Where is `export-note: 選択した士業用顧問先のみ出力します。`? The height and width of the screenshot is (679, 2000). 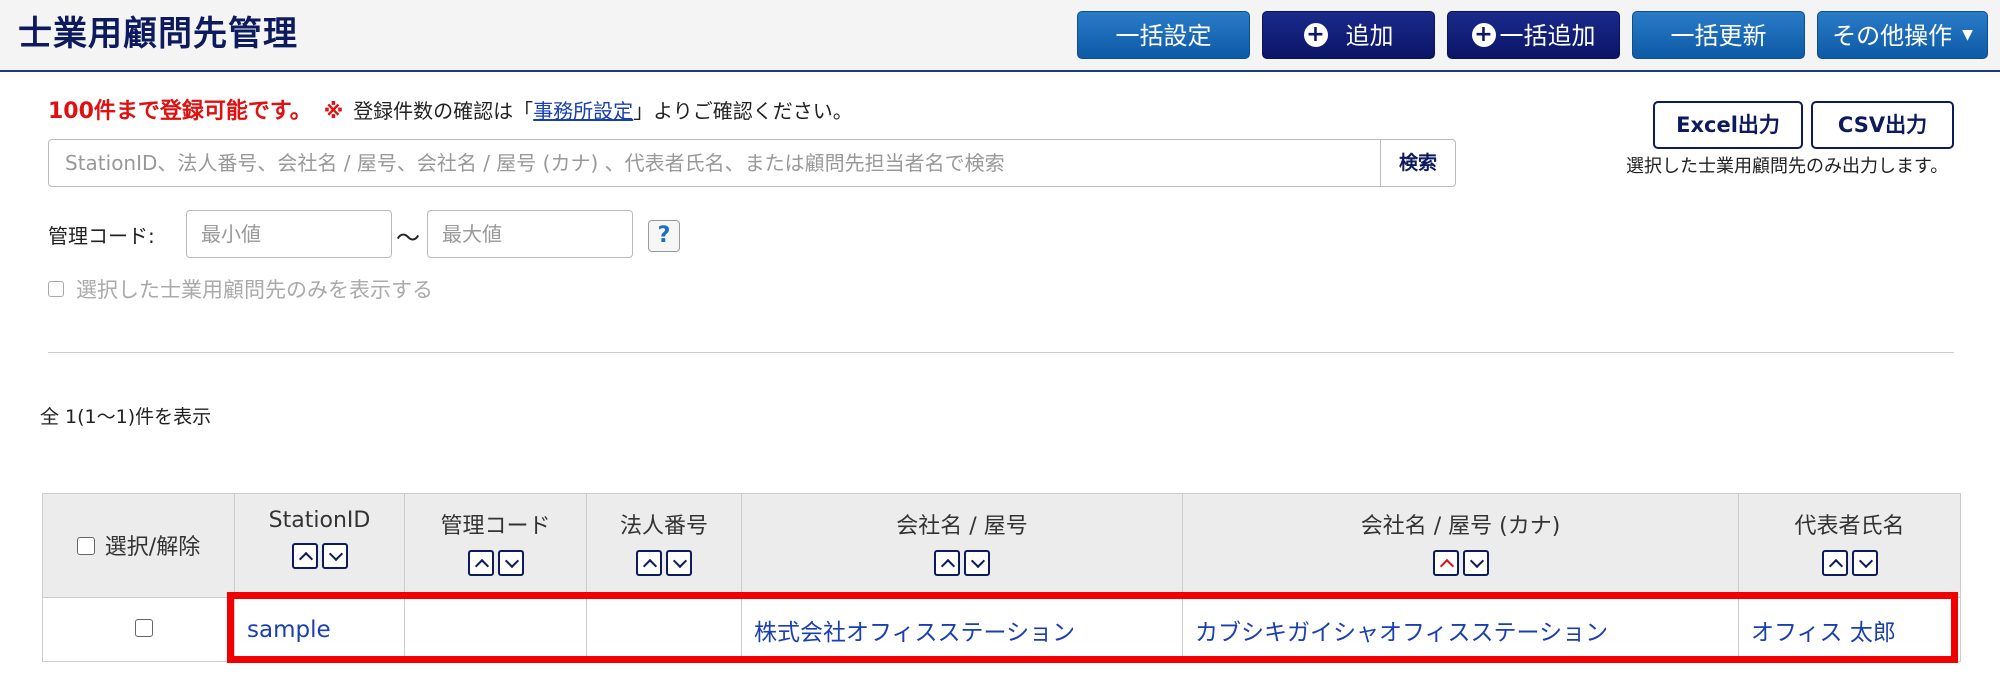
export-note: 選択した士業用顧問先のみ出力します。 is located at coordinates (1787, 166).